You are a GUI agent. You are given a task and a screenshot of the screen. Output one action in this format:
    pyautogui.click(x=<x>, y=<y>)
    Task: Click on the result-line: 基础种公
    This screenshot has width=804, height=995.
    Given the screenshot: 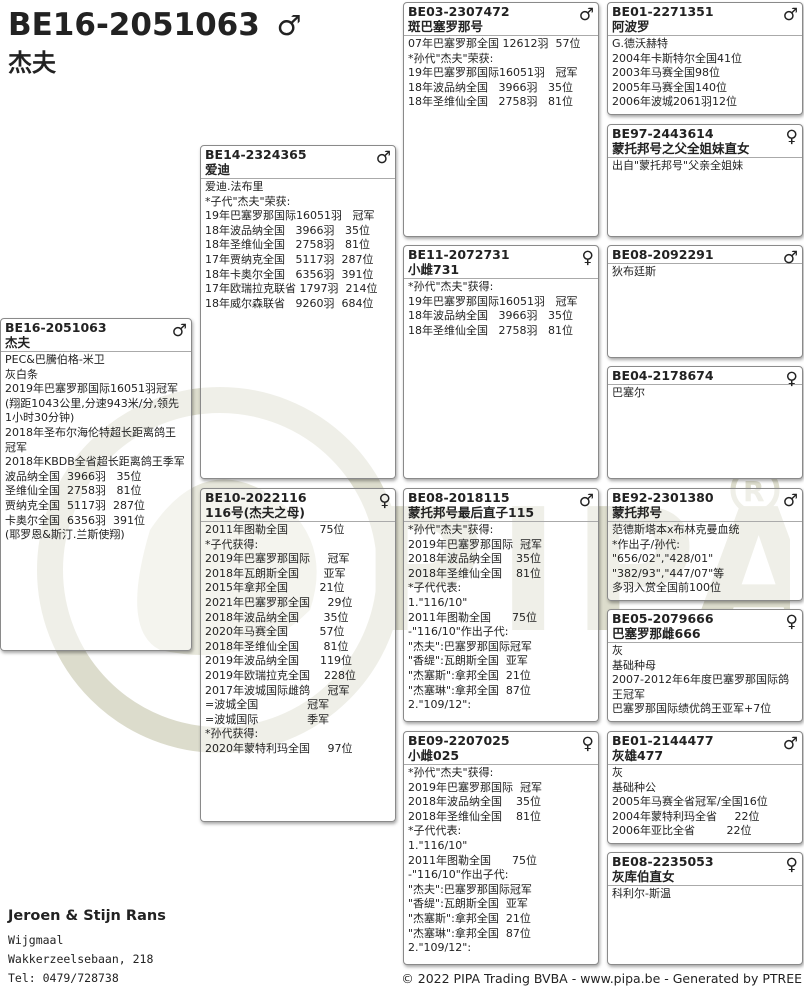 What is the action you would take?
    pyautogui.click(x=634, y=787)
    